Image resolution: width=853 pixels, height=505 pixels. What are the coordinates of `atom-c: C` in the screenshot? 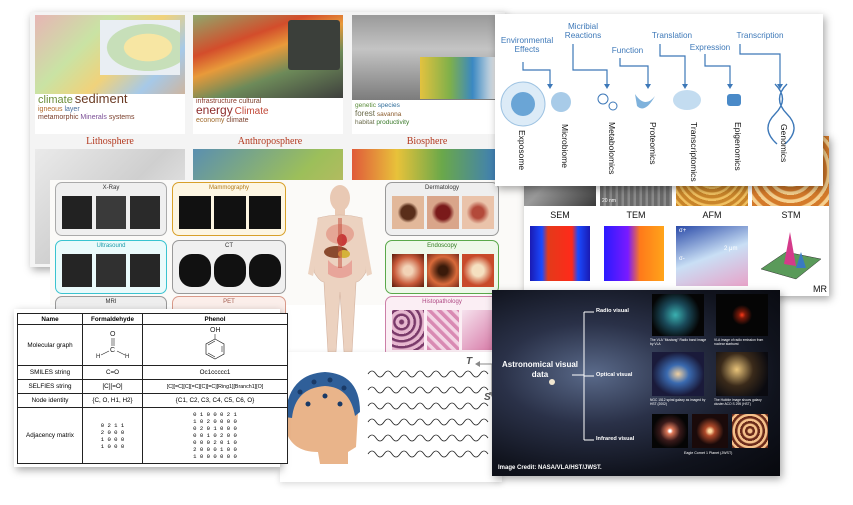 It's located at (112, 350).